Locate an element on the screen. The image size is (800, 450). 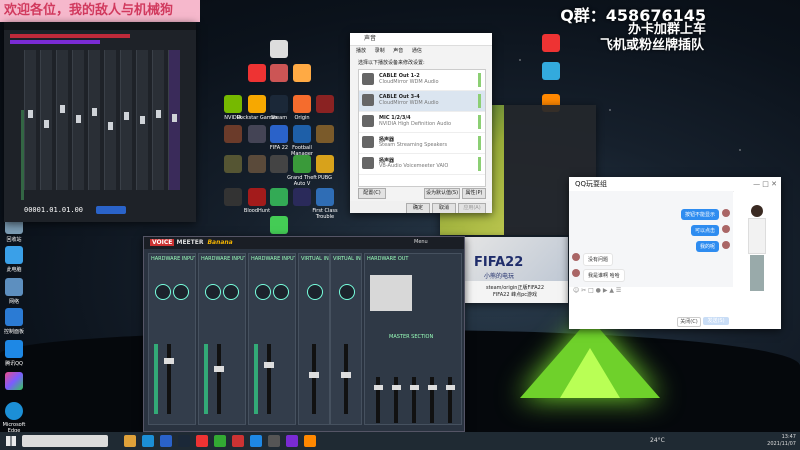
chat-history: 按钮不能显示 可以点击 我的呢 没有问题 我是谁啊 哈哈 is located at coordinates (651, 239).